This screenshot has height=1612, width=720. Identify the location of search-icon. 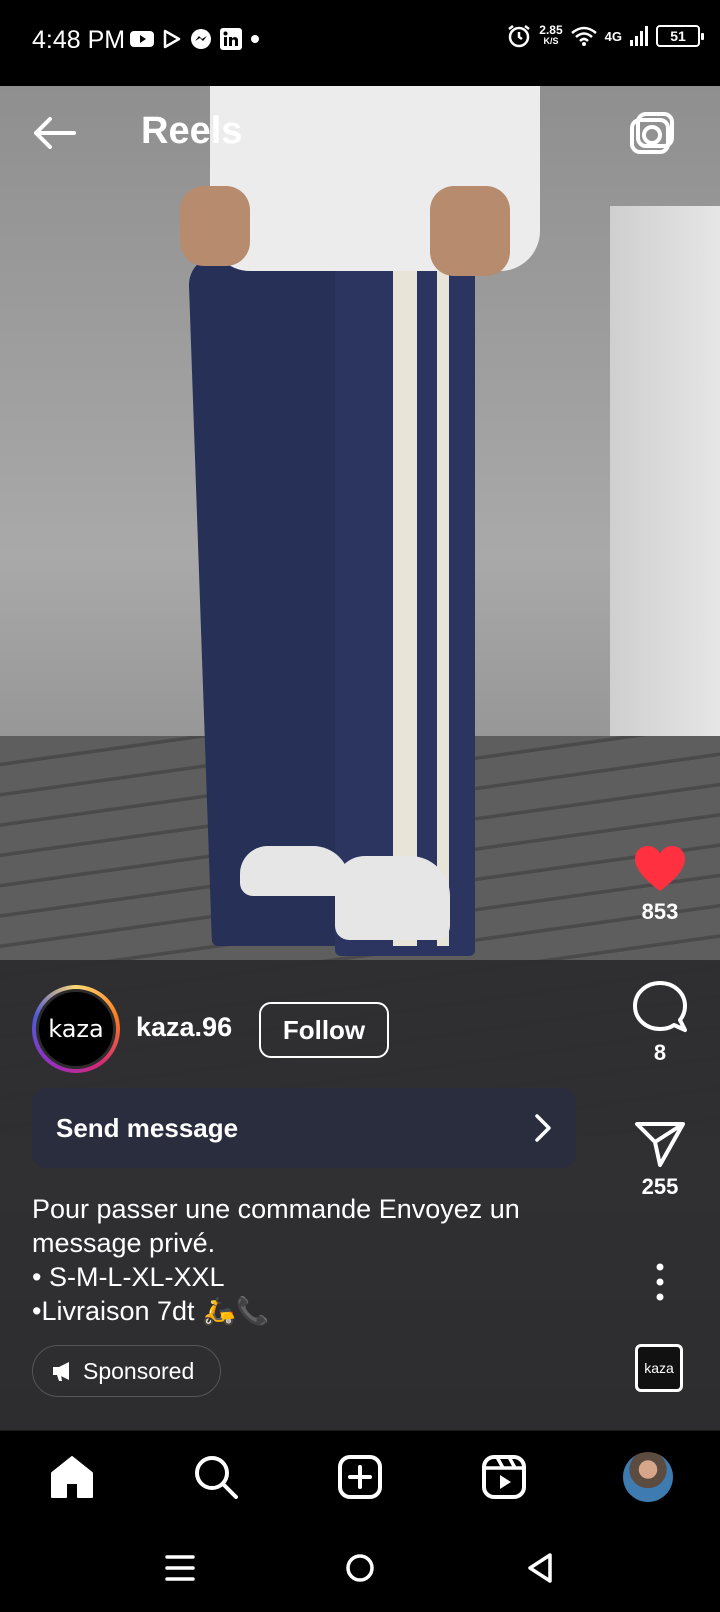
(216, 1477).